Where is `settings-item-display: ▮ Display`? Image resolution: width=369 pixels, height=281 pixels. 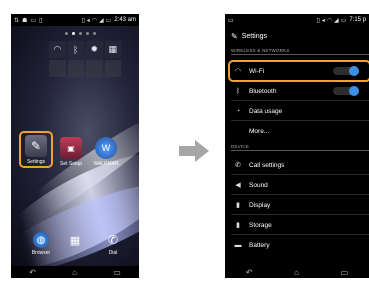 settings-item-display: ▮ Display is located at coordinates (297, 205).